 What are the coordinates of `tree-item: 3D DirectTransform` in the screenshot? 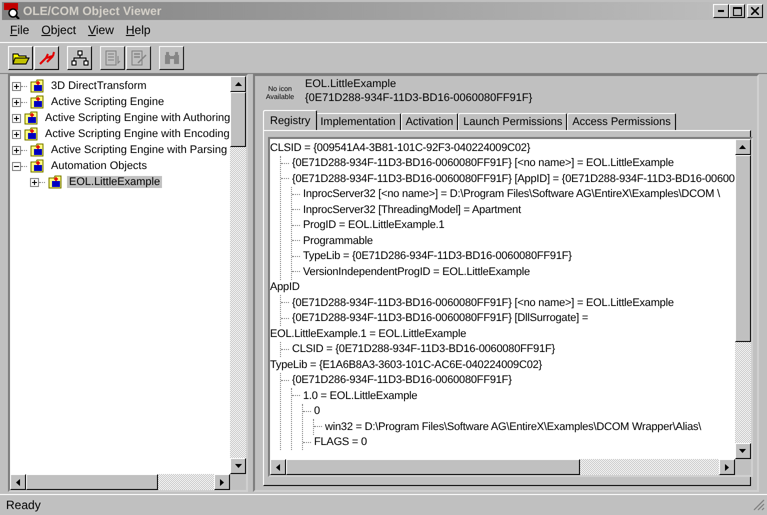 It's located at (99, 86).